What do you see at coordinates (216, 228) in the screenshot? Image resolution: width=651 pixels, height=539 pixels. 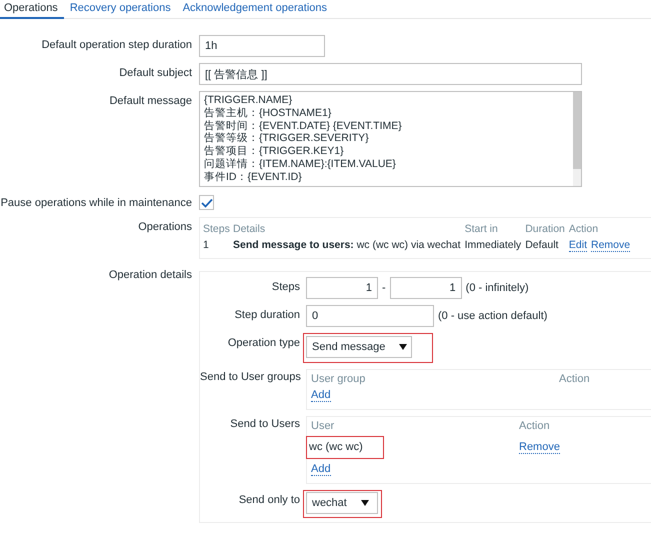 I see `column-header: Steps` at bounding box center [216, 228].